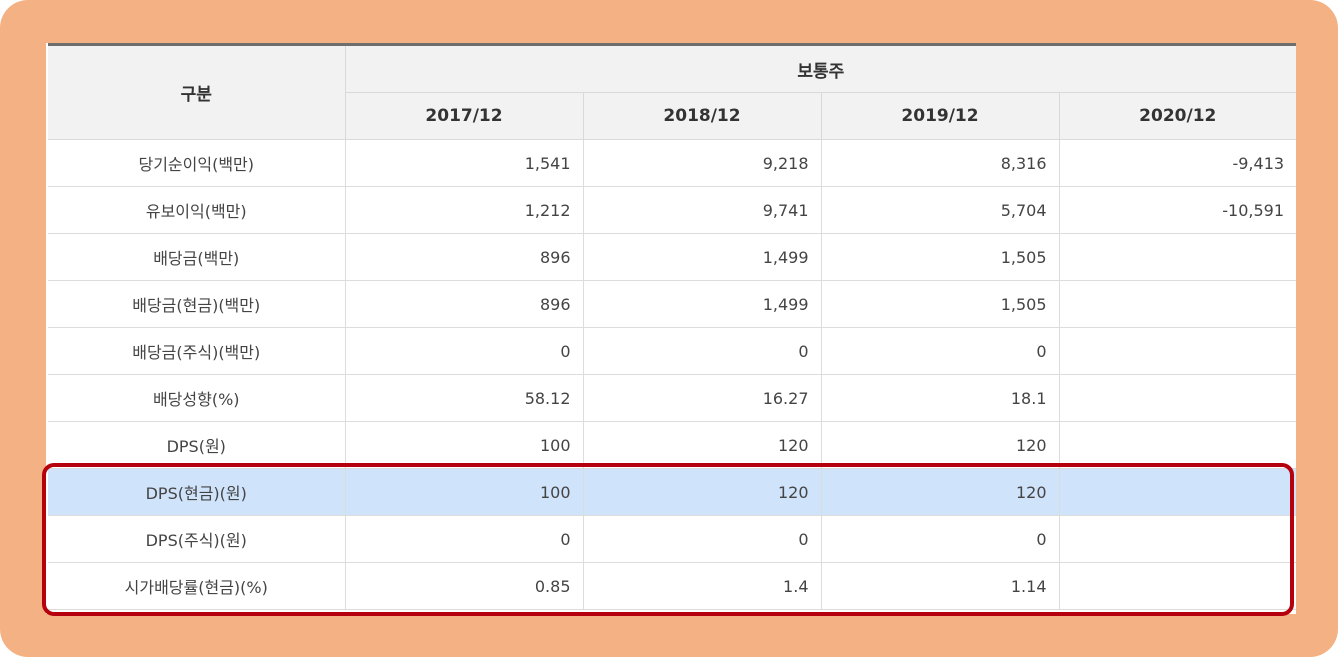 This screenshot has height=657, width=1338. Describe the element at coordinates (702, 163) in the screenshot. I see `table-cell: 9,218` at that location.